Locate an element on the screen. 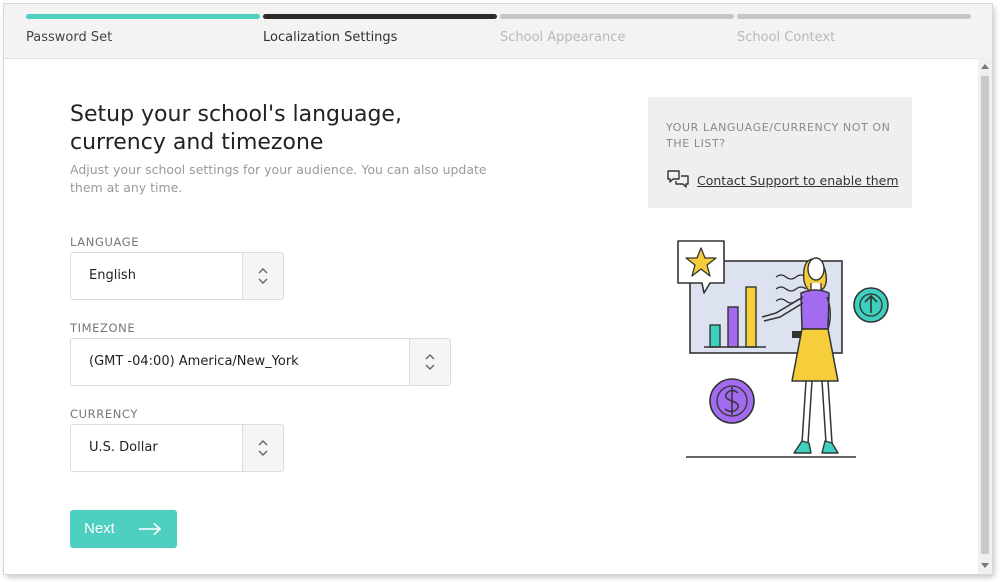 The image size is (1000, 582). timezone-select: (GMT -04:00) America/New_York is located at coordinates (260, 362).